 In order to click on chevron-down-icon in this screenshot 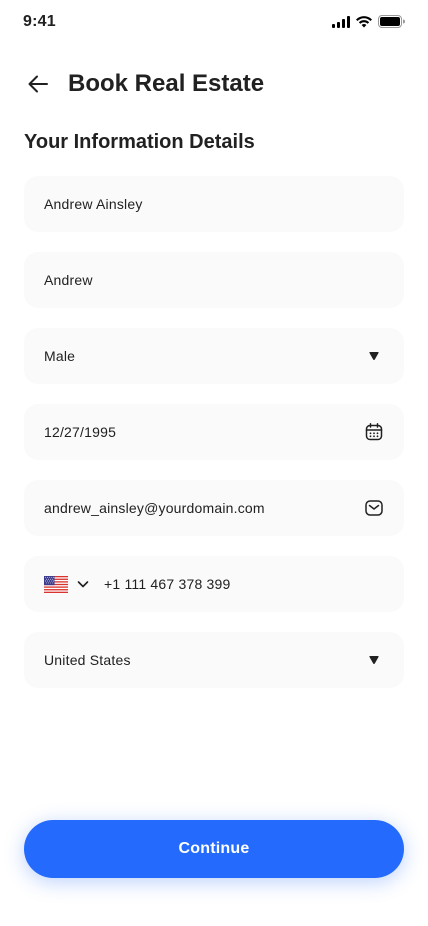, I will do `click(83, 584)`.